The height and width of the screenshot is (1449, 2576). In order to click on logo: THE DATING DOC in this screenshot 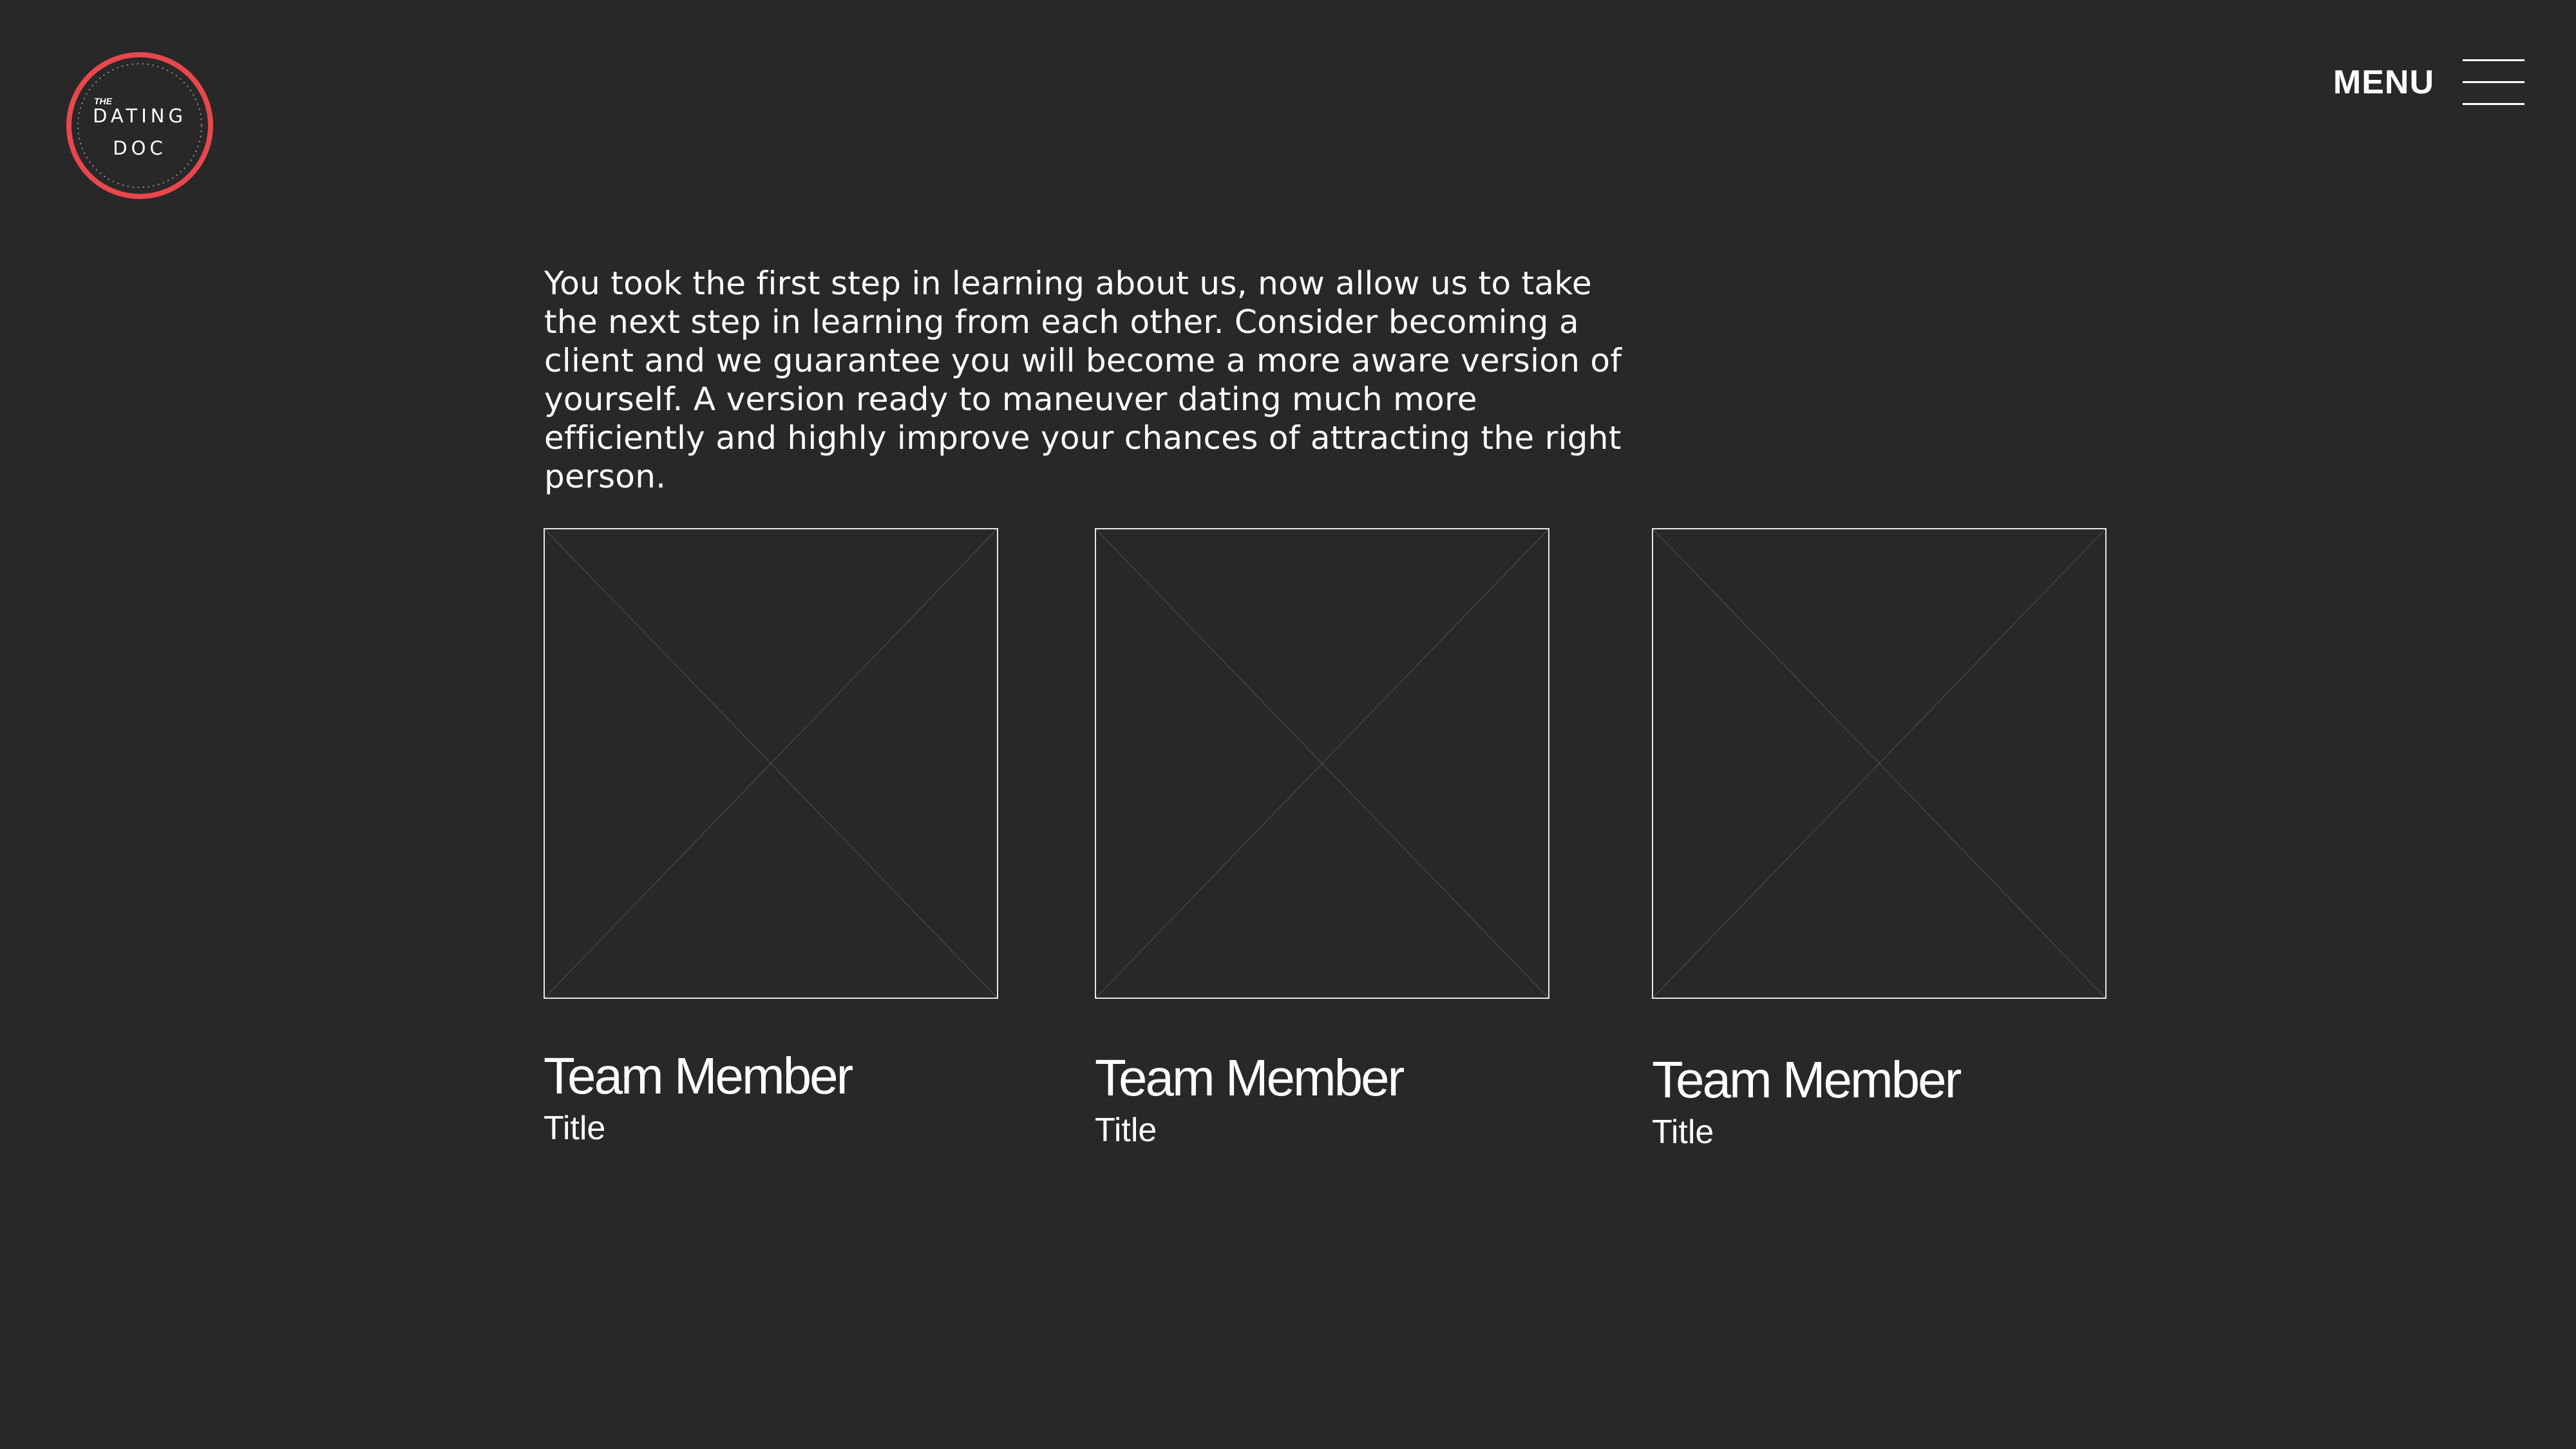, I will do `click(140, 126)`.